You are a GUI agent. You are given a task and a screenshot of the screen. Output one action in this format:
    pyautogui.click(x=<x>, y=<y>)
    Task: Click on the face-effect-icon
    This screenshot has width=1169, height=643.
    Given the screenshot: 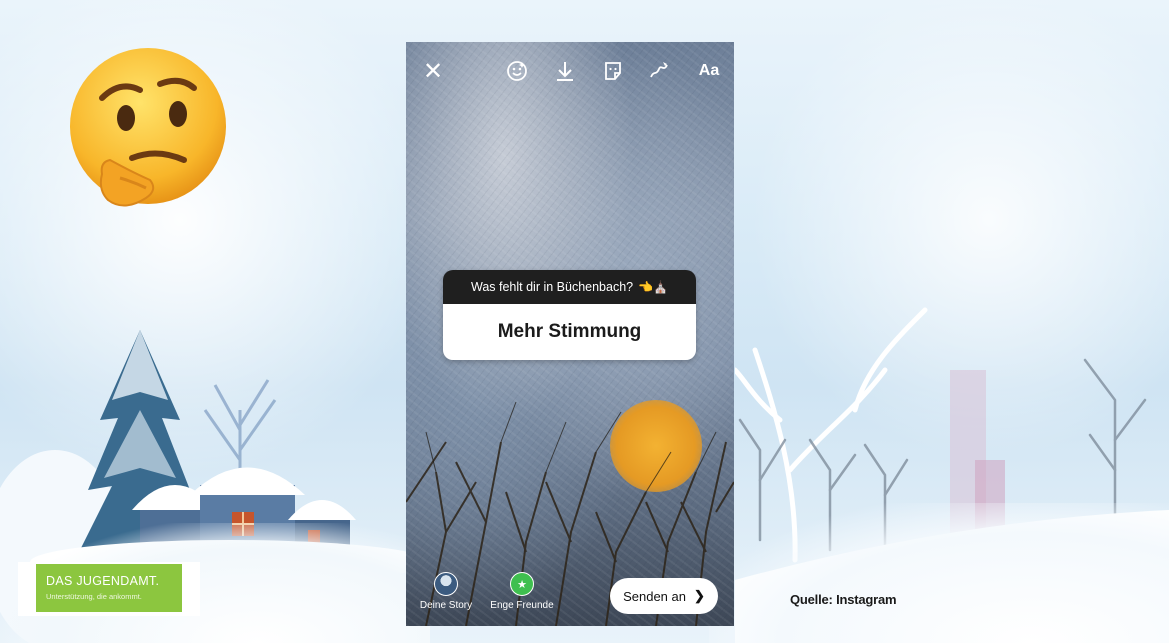 What is the action you would take?
    pyautogui.click(x=517, y=71)
    